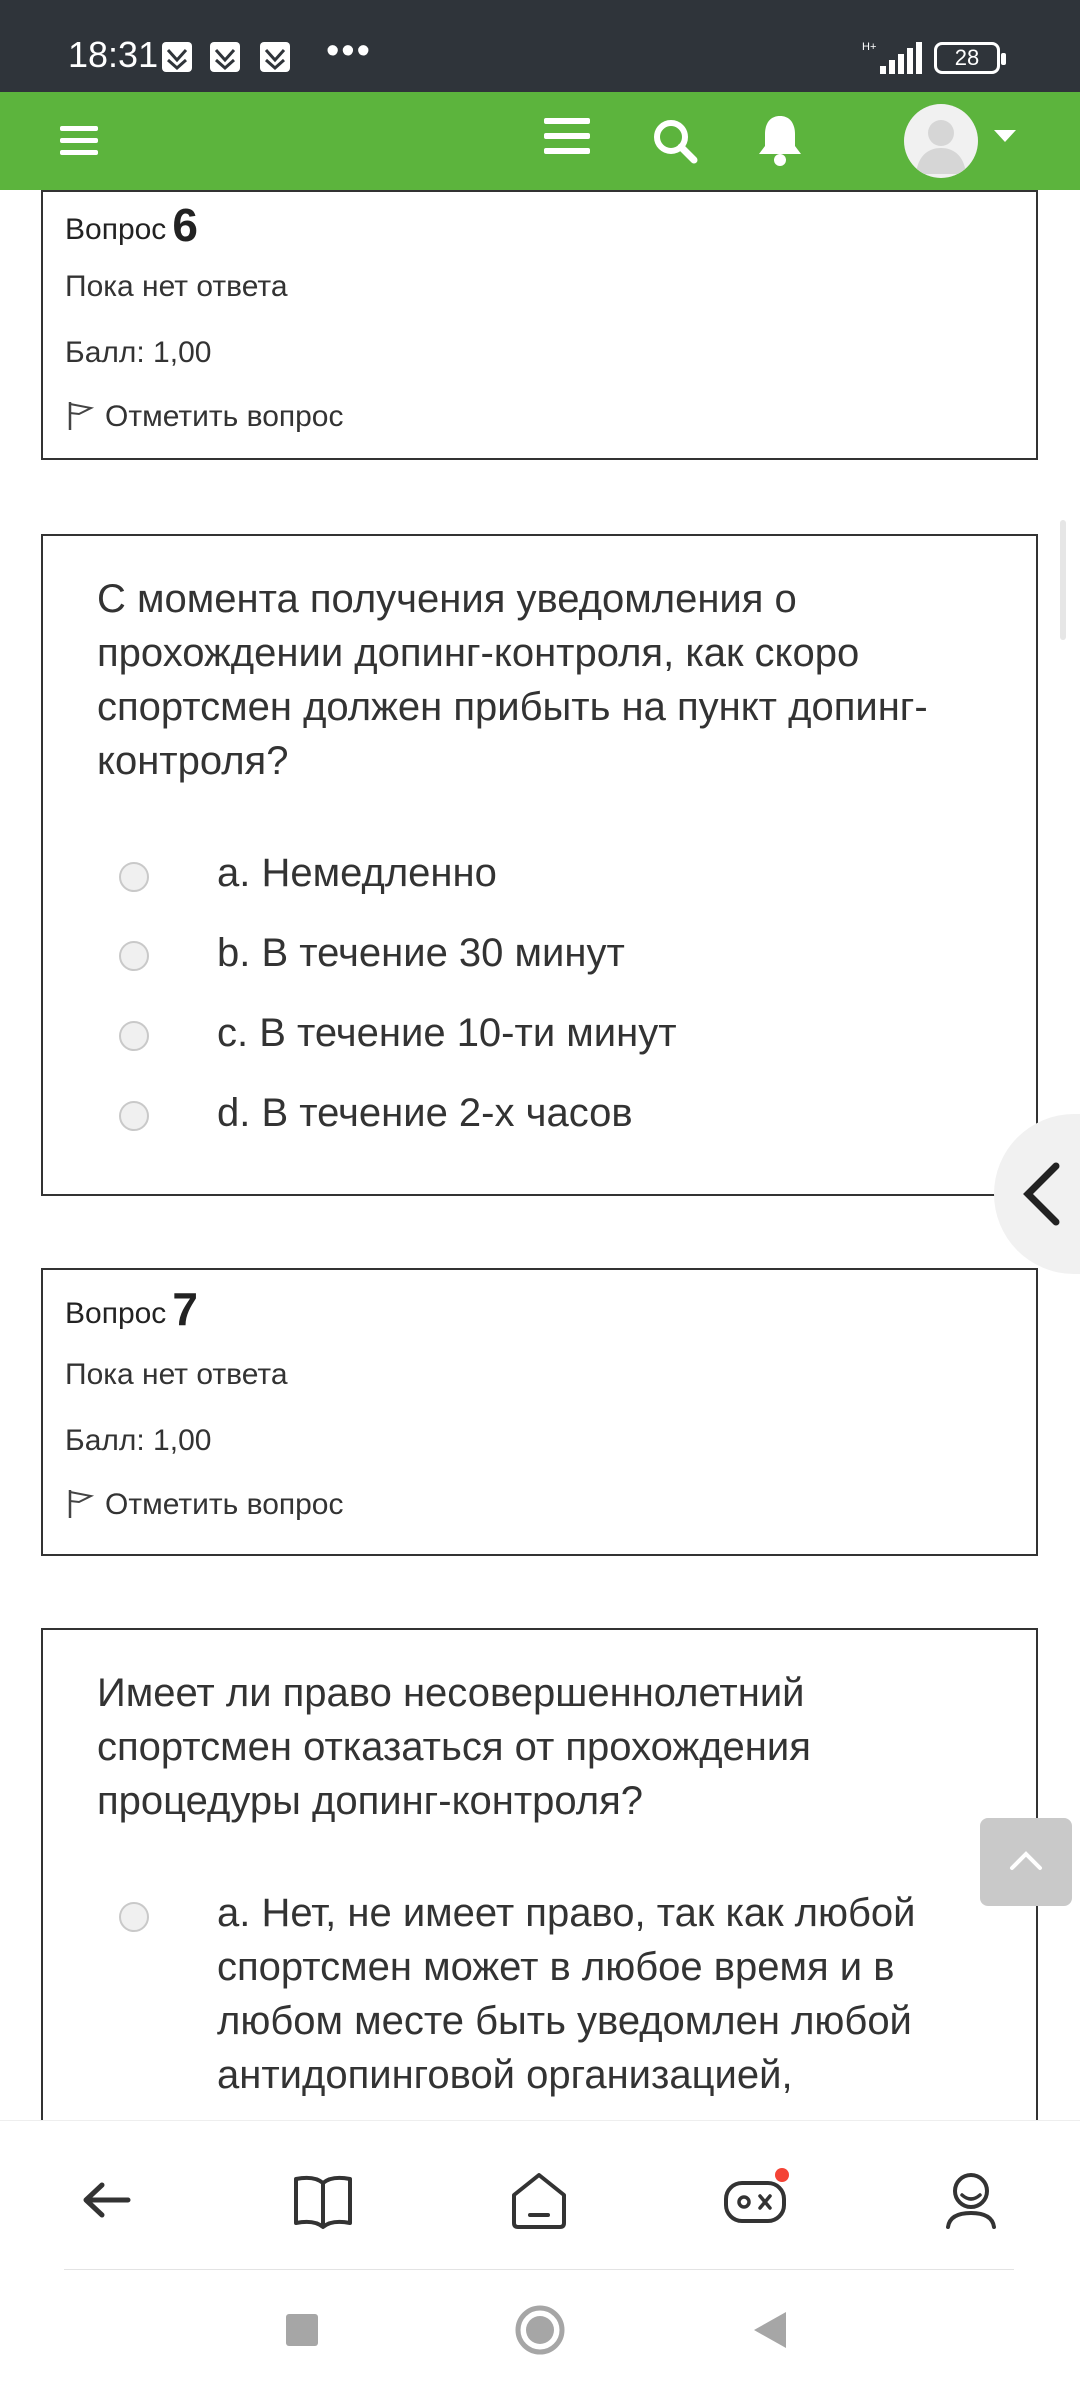 The image size is (1080, 2400). I want to click on question-label: Вопрос 6, so click(131, 225).